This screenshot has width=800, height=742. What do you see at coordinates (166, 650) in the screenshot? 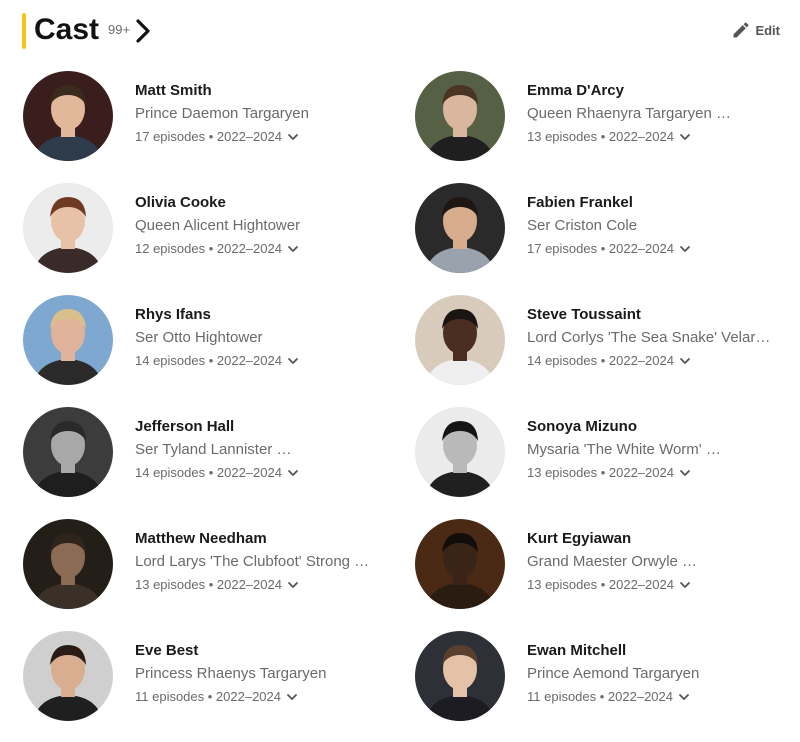
I see `actor-name: Eve Best` at bounding box center [166, 650].